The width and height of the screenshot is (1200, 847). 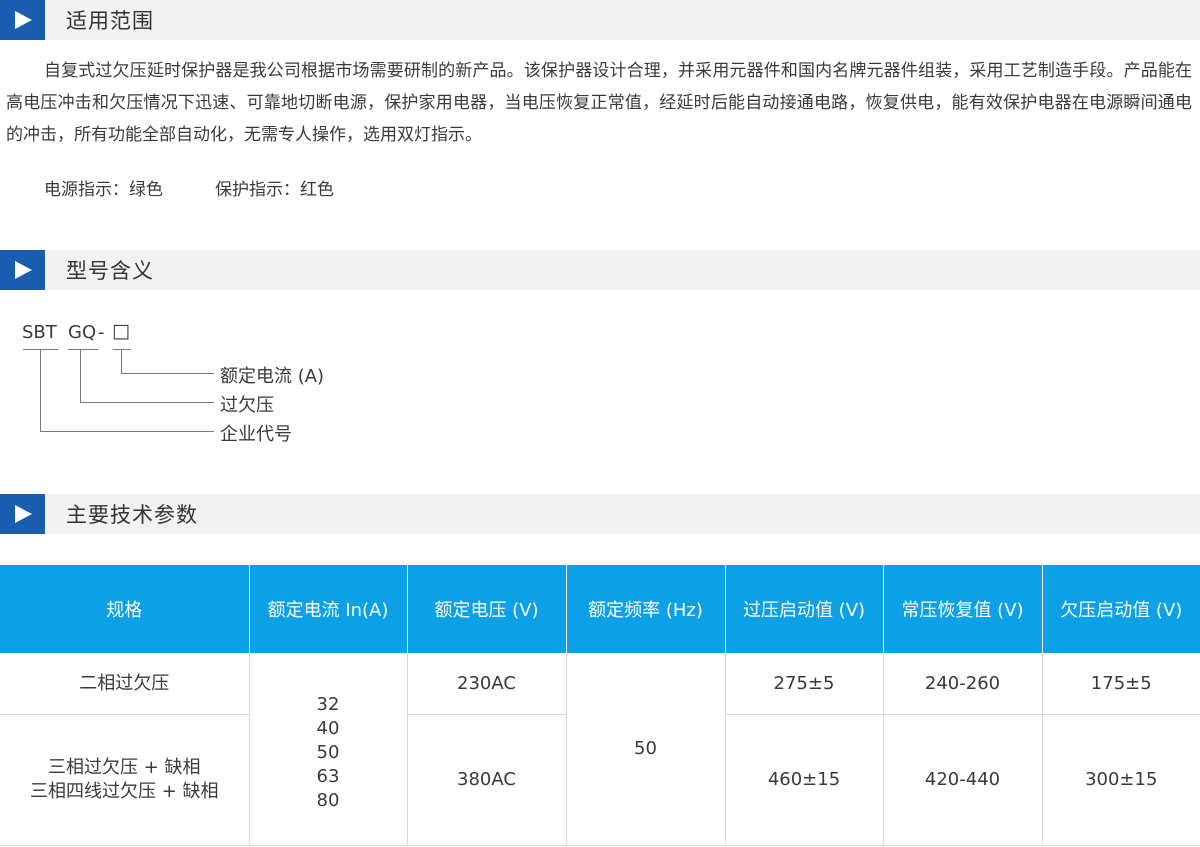 What do you see at coordinates (963, 684) in the screenshot?
I see `cell-recover: 240-260` at bounding box center [963, 684].